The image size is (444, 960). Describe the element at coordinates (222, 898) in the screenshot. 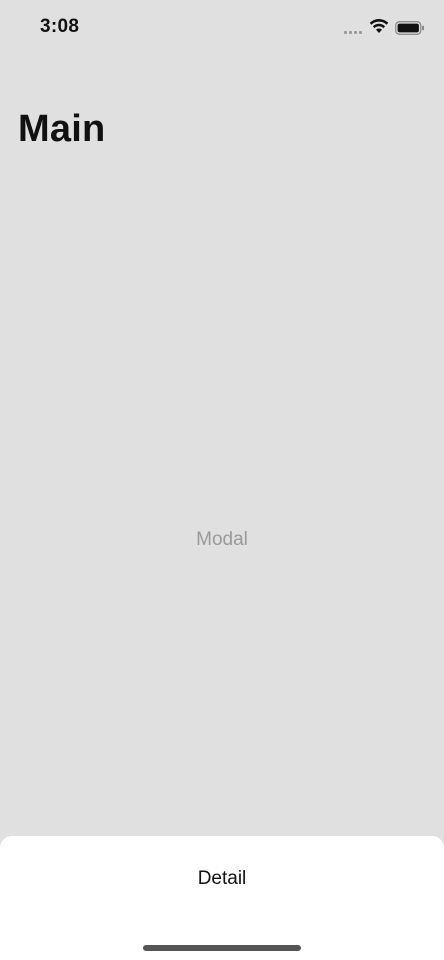

I see `detail-sheet: Detail` at that location.